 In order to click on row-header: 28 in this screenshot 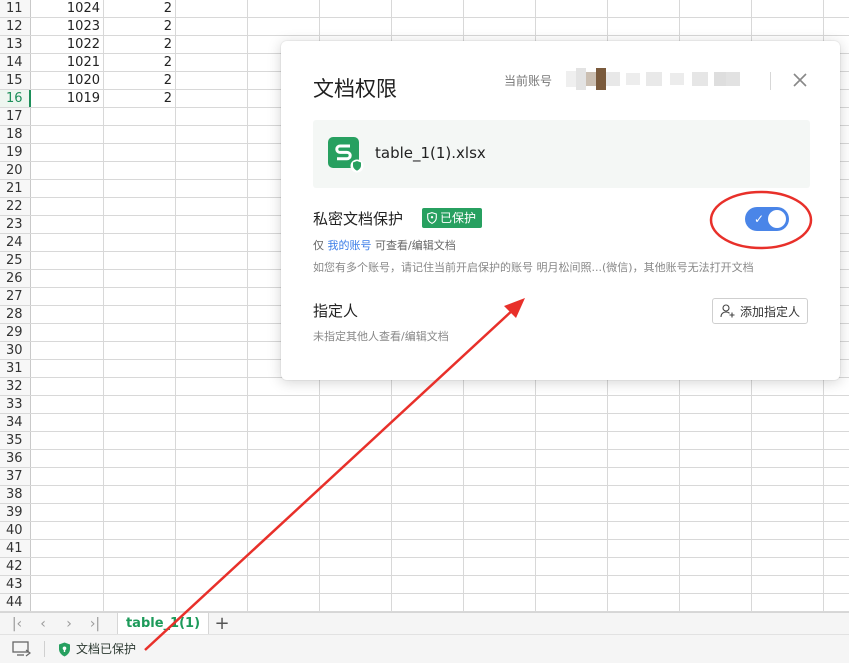, I will do `click(15, 314)`.